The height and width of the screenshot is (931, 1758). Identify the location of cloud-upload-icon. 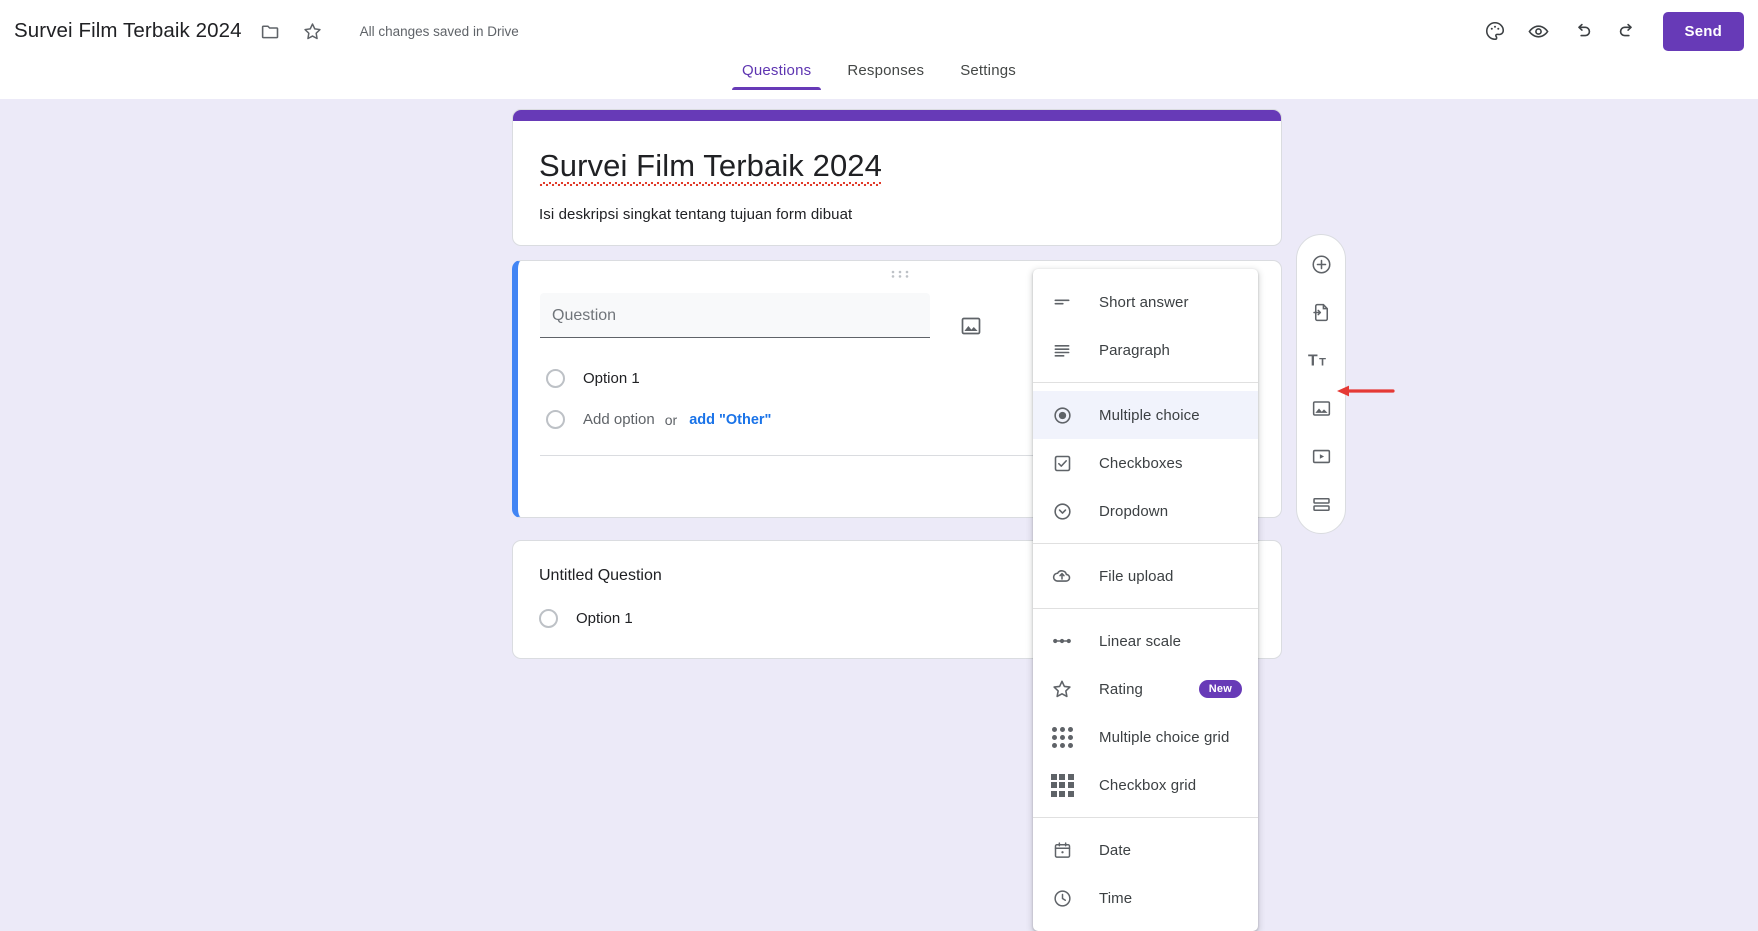
(1062, 576).